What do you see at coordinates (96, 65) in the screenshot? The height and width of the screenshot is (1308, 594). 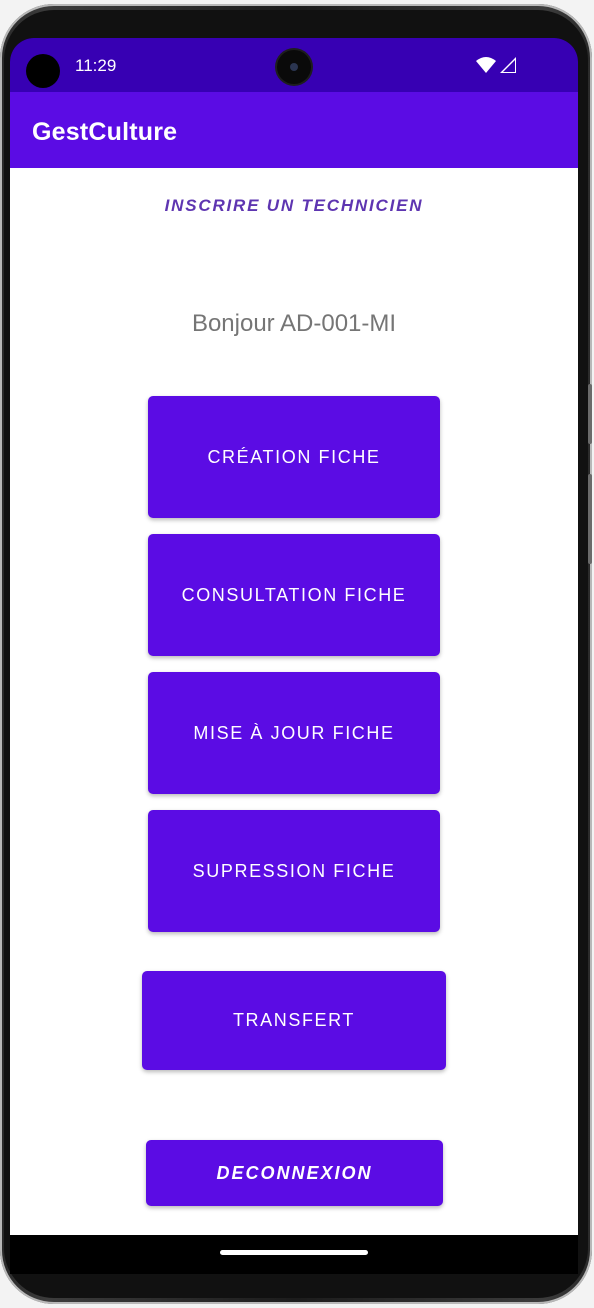 I see `status-time: 11:29` at bounding box center [96, 65].